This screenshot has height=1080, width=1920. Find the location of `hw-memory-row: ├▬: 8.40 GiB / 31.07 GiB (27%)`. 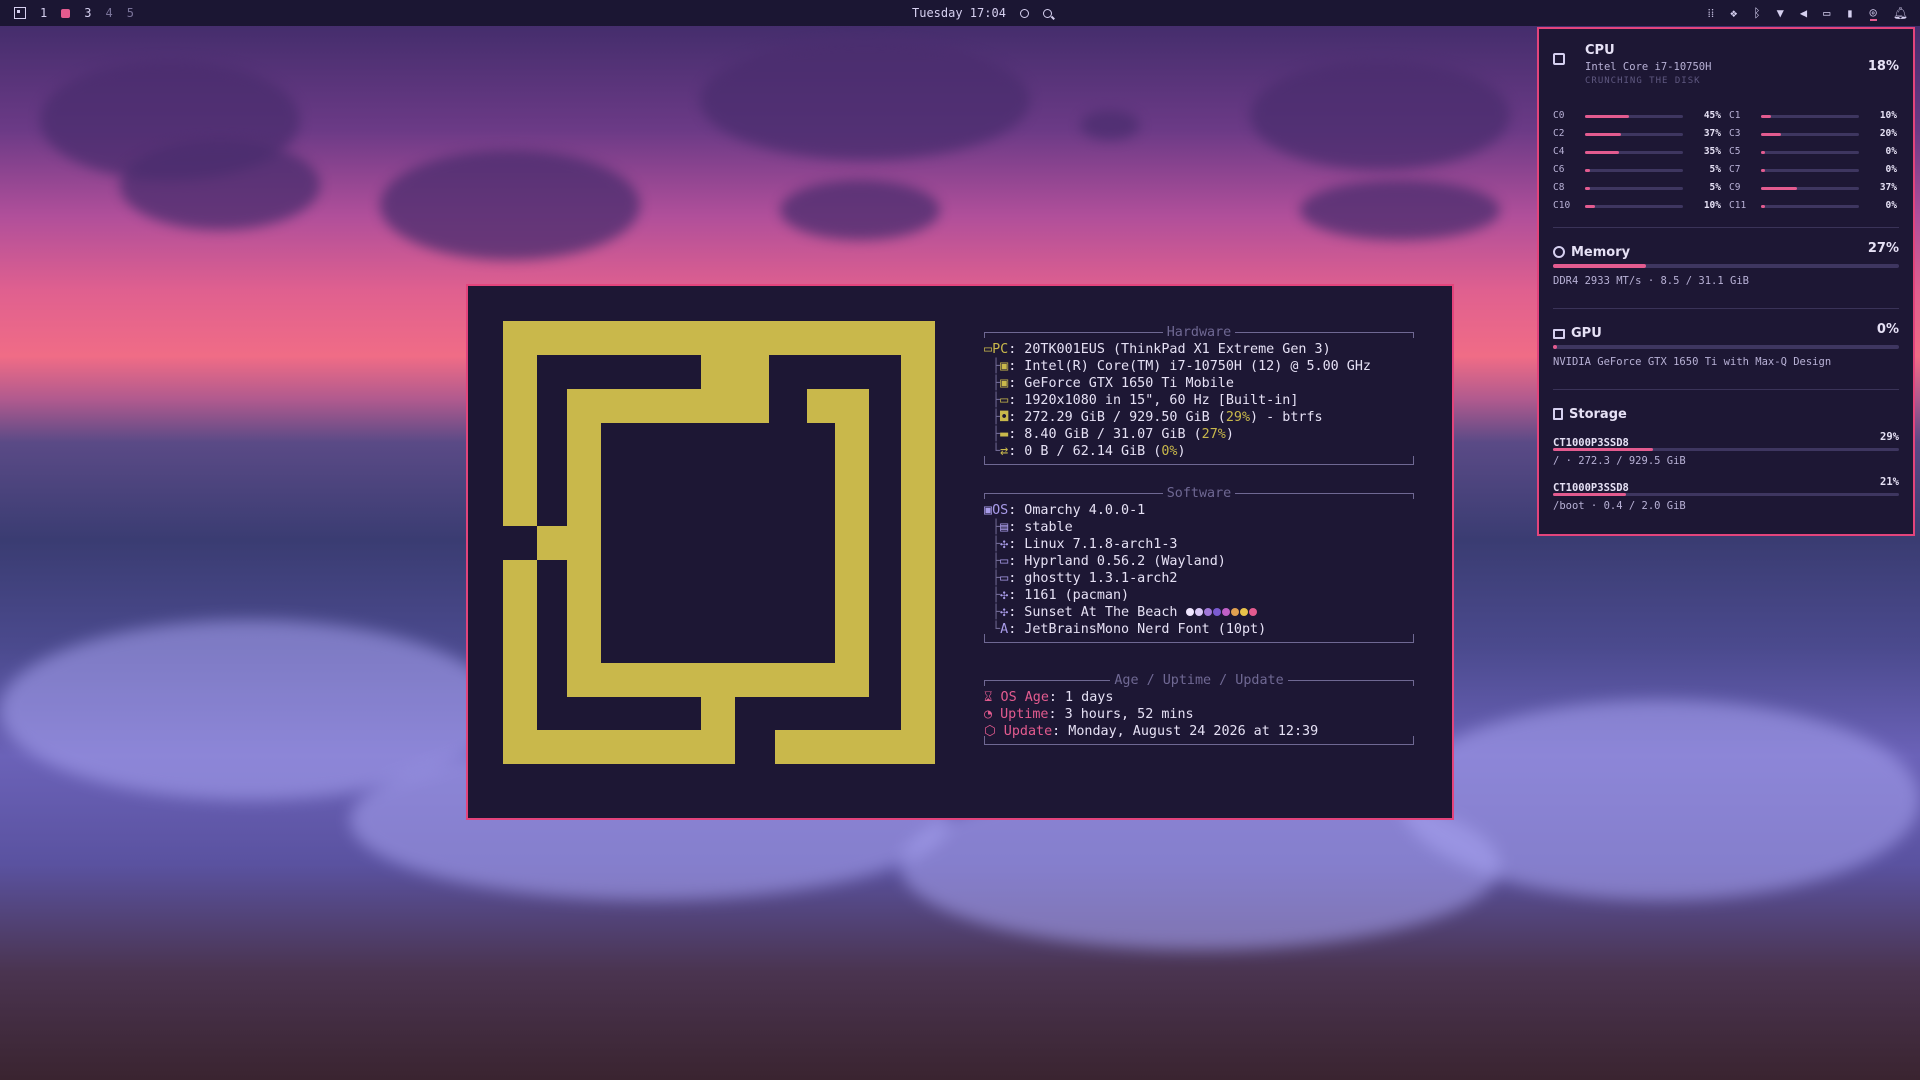

hw-memory-row: ├▬: 8.40 GiB / 31.07 GiB (27%) is located at coordinates (1109, 434).